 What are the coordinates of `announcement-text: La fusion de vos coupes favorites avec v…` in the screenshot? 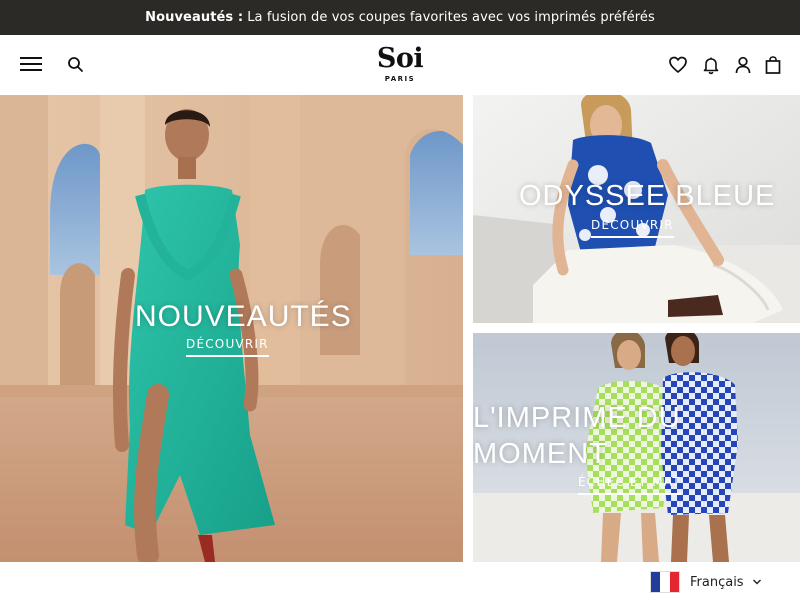 It's located at (451, 17).